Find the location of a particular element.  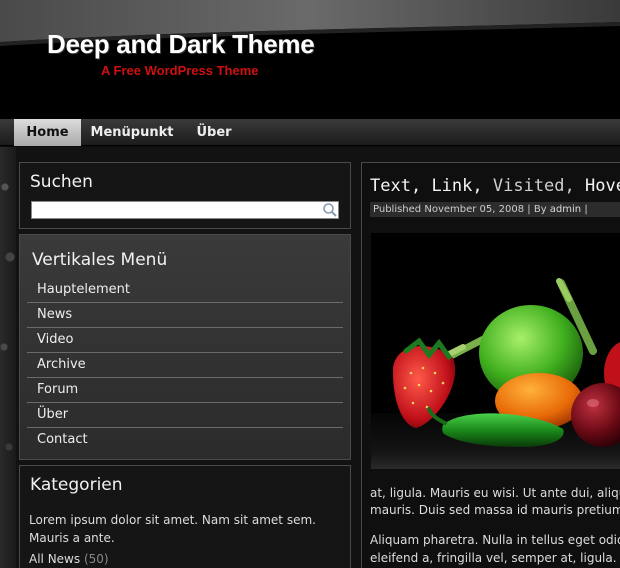

site-title: Deep and Dark Theme is located at coordinates (181, 44).